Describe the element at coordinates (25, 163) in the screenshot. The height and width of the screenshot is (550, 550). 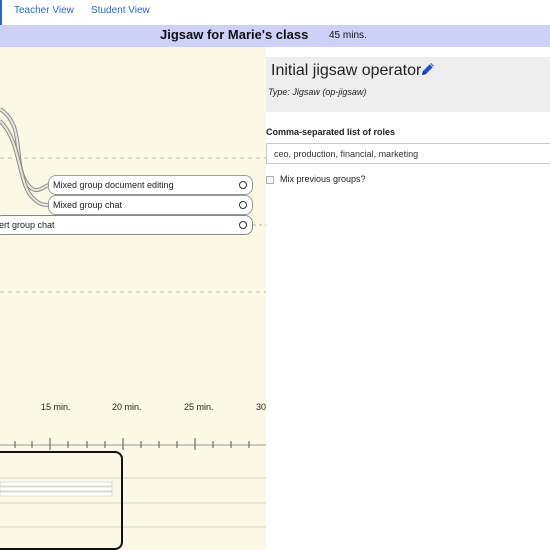
I see `connector-curve` at that location.